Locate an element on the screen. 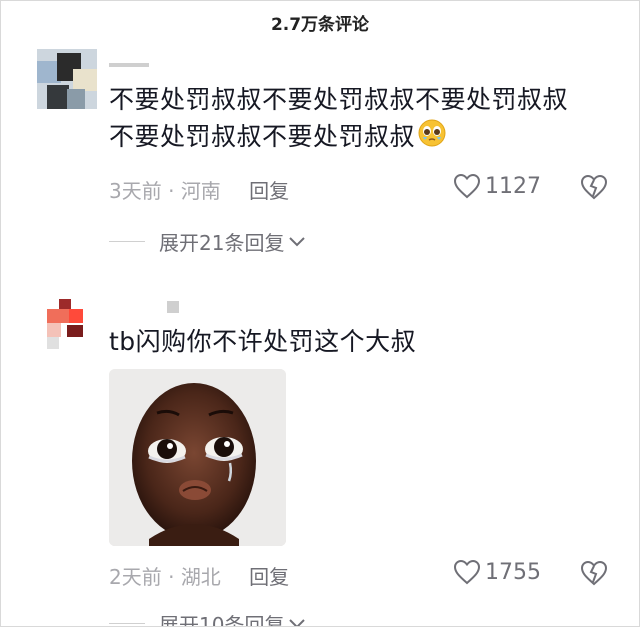 The width and height of the screenshot is (640, 627). like-count: 1127 is located at coordinates (513, 186).